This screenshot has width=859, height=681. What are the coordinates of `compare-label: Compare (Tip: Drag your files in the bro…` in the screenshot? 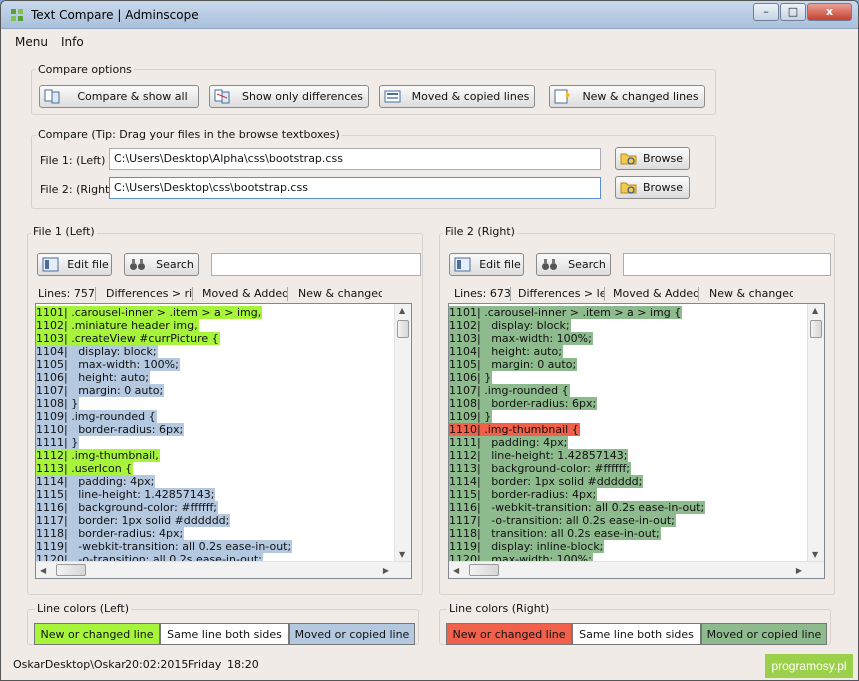 It's located at (189, 134).